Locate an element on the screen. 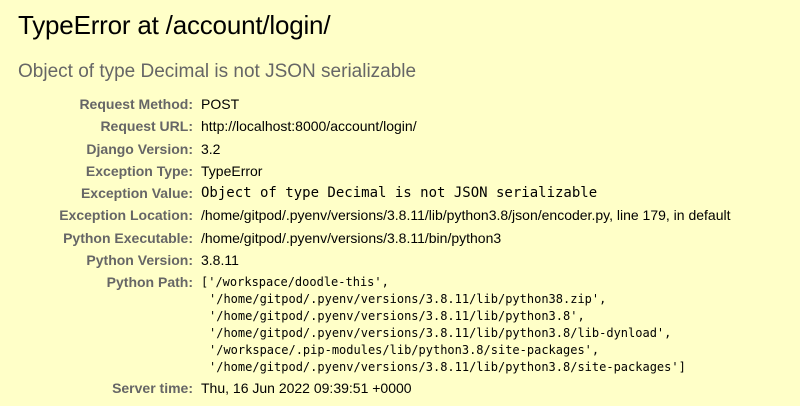 The width and height of the screenshot is (800, 406). meta-row-request-method: Request Method: POST is located at coordinates (374, 104).